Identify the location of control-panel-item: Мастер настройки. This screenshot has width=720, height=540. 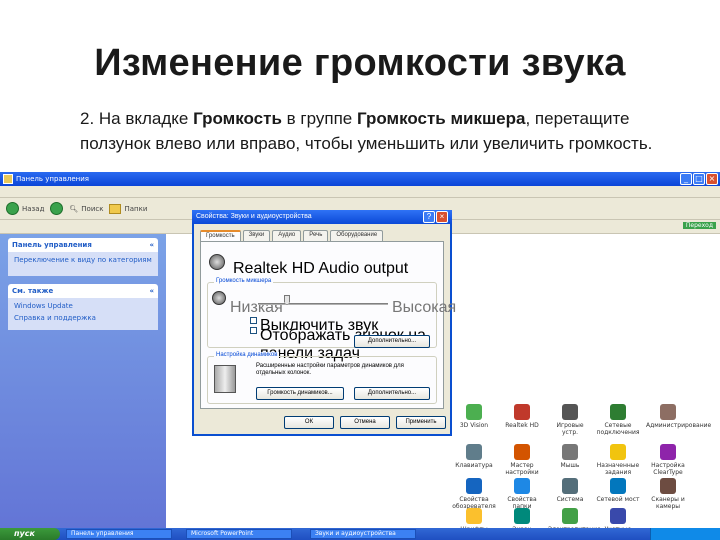
(522, 460).